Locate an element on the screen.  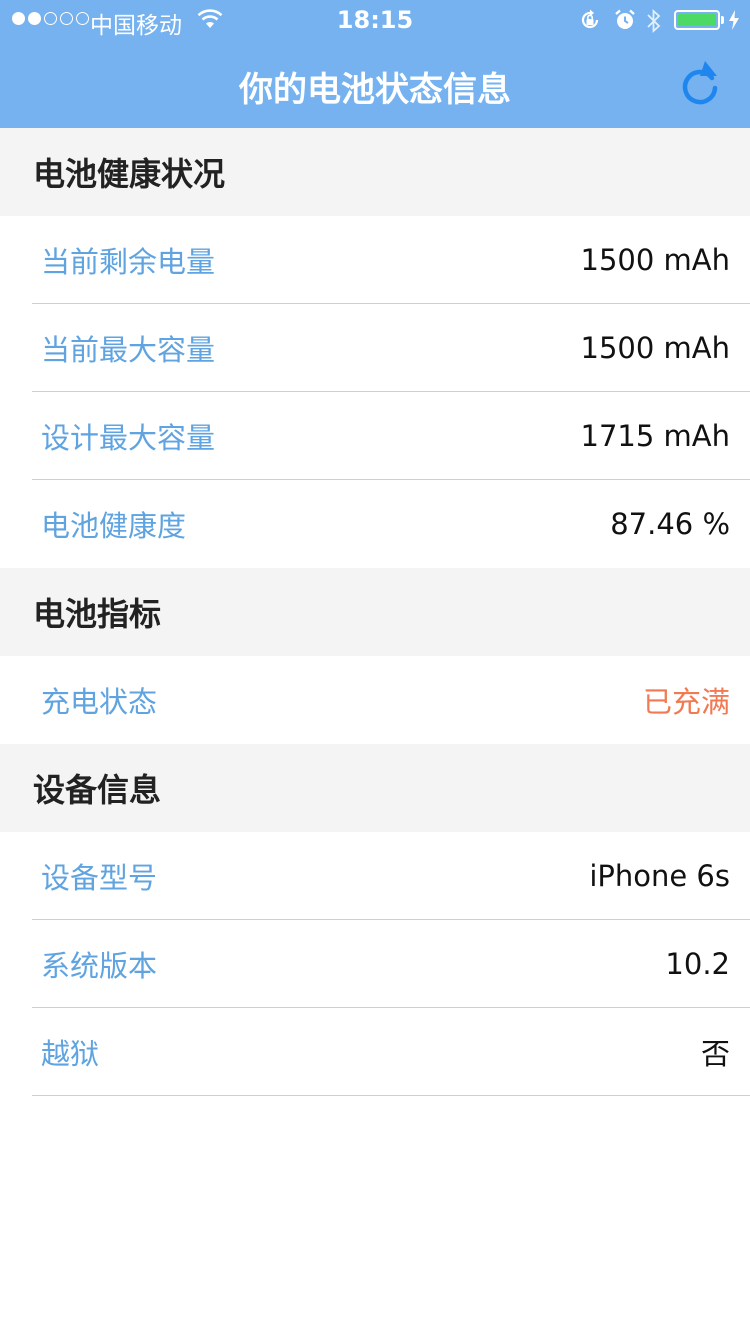
row-current-max-capacity: 当前最大容量 1500 mAh is located at coordinates (375, 348).